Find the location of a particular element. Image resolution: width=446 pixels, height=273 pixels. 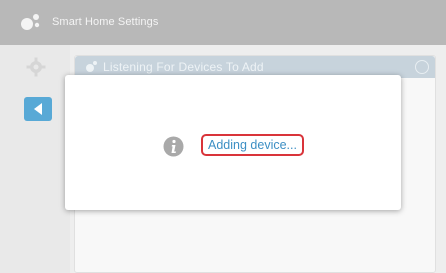

sidebar is located at coordinates (35, 159).